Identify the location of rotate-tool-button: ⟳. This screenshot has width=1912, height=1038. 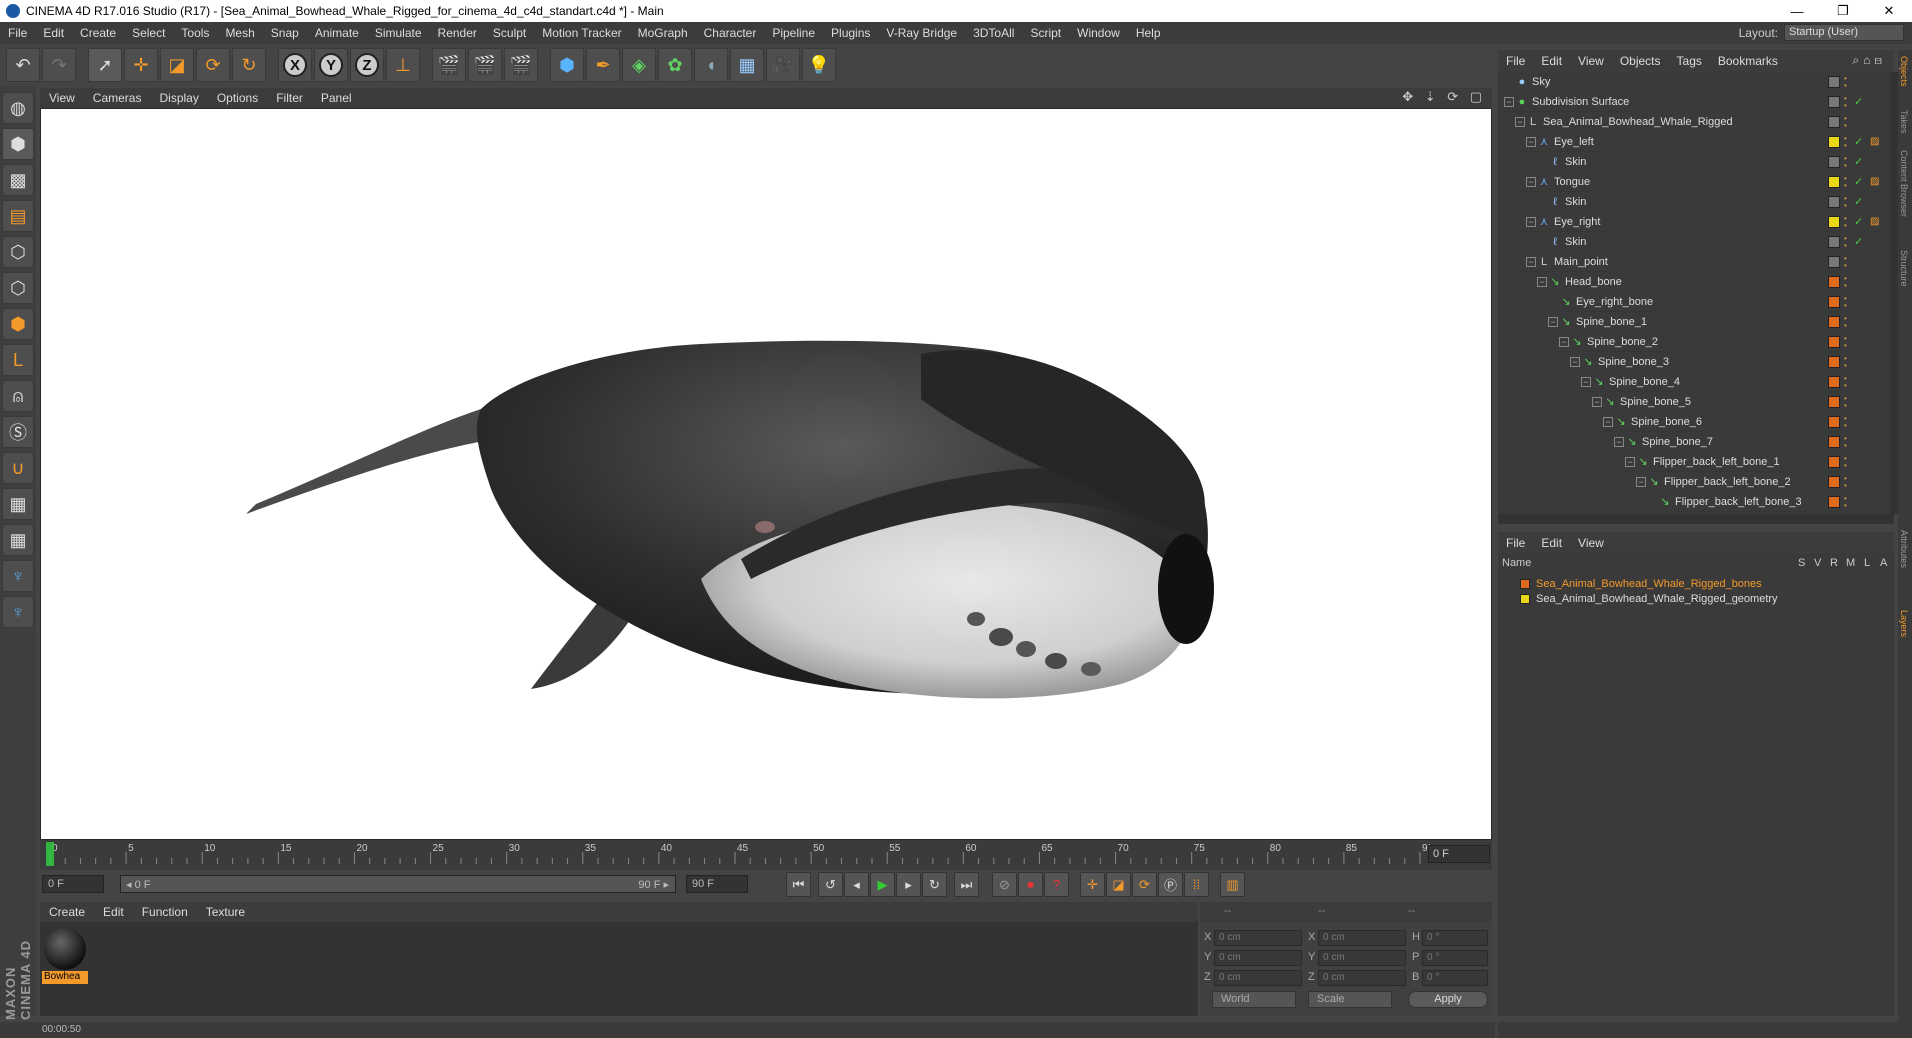
(213, 65).